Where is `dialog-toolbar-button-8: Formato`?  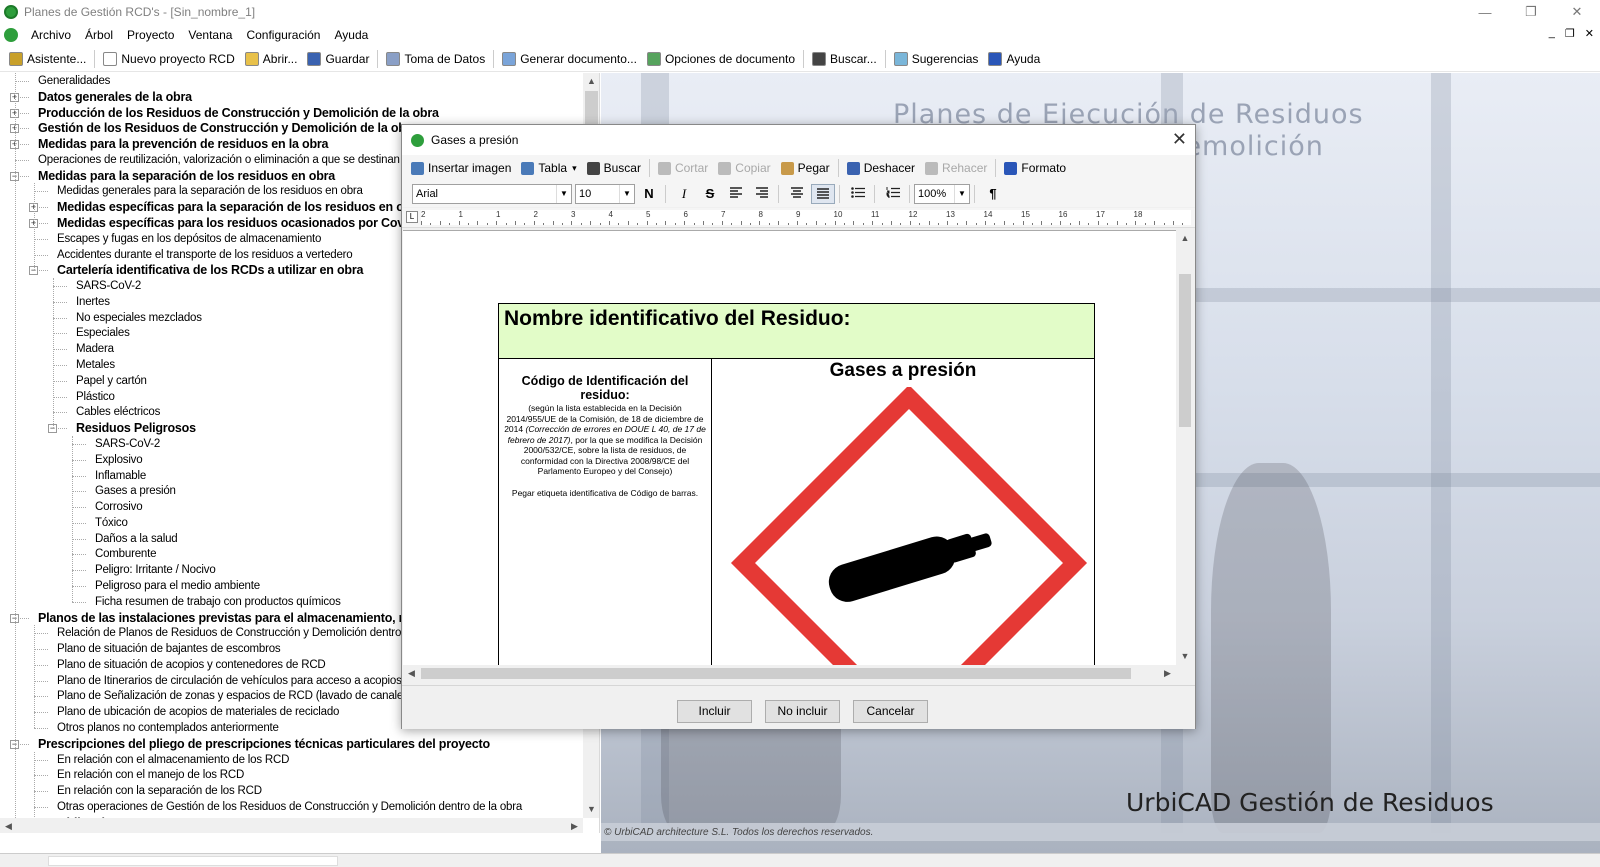
dialog-toolbar-button-8: Formato is located at coordinates (1035, 168).